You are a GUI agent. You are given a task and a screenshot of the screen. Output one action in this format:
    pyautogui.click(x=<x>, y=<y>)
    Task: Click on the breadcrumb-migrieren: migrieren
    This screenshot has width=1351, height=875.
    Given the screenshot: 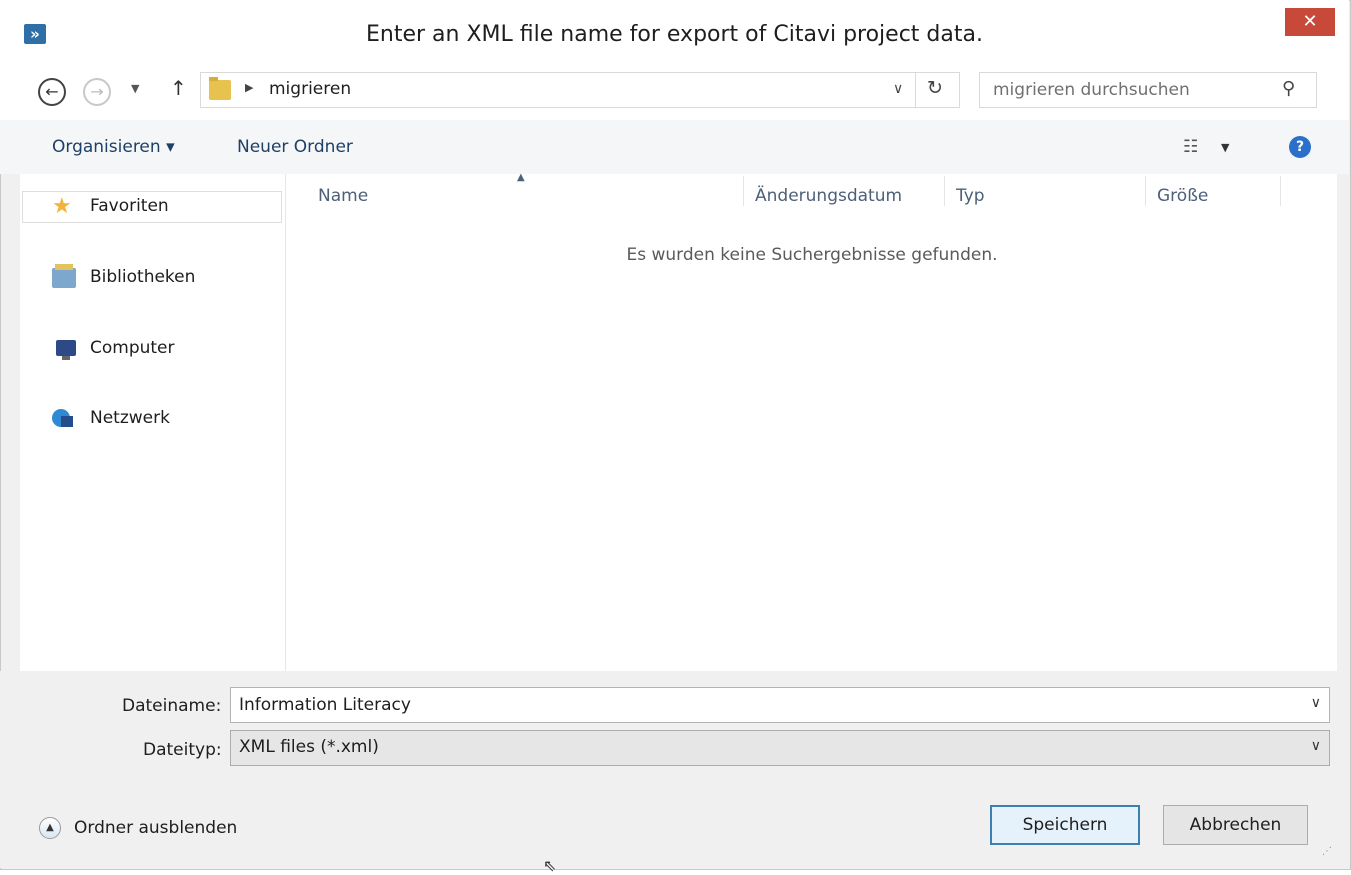 What is the action you would take?
    pyautogui.click(x=310, y=89)
    